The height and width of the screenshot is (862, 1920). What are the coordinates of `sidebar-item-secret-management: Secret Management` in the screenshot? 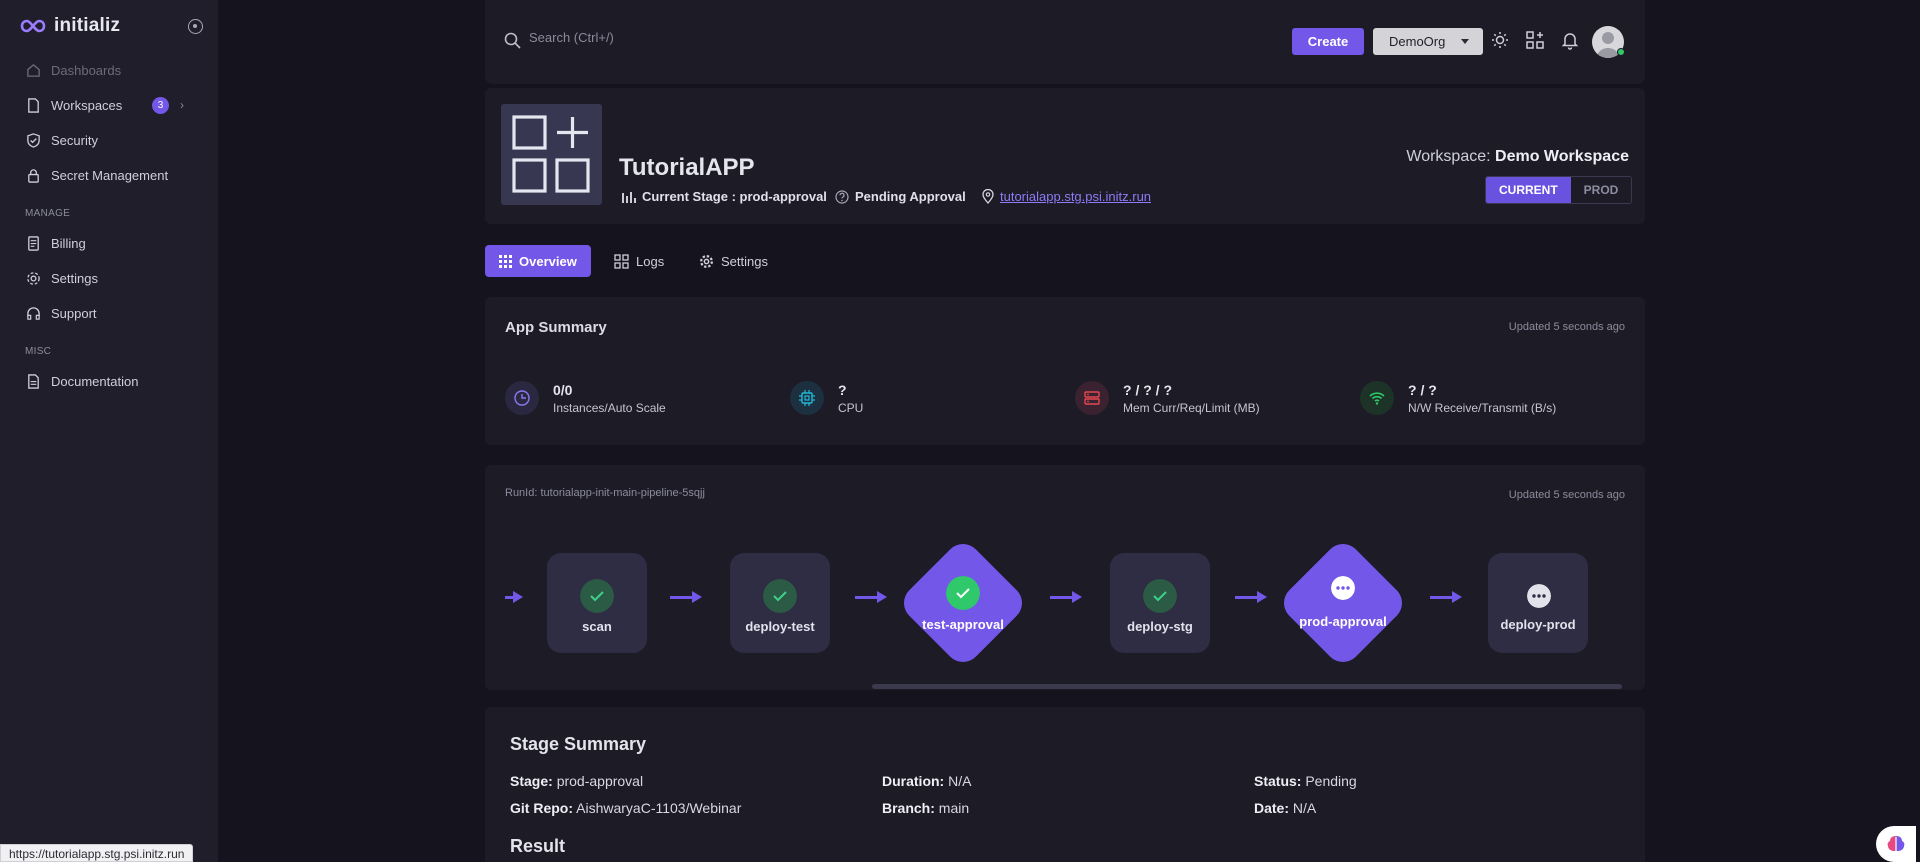 It's located at (109, 175).